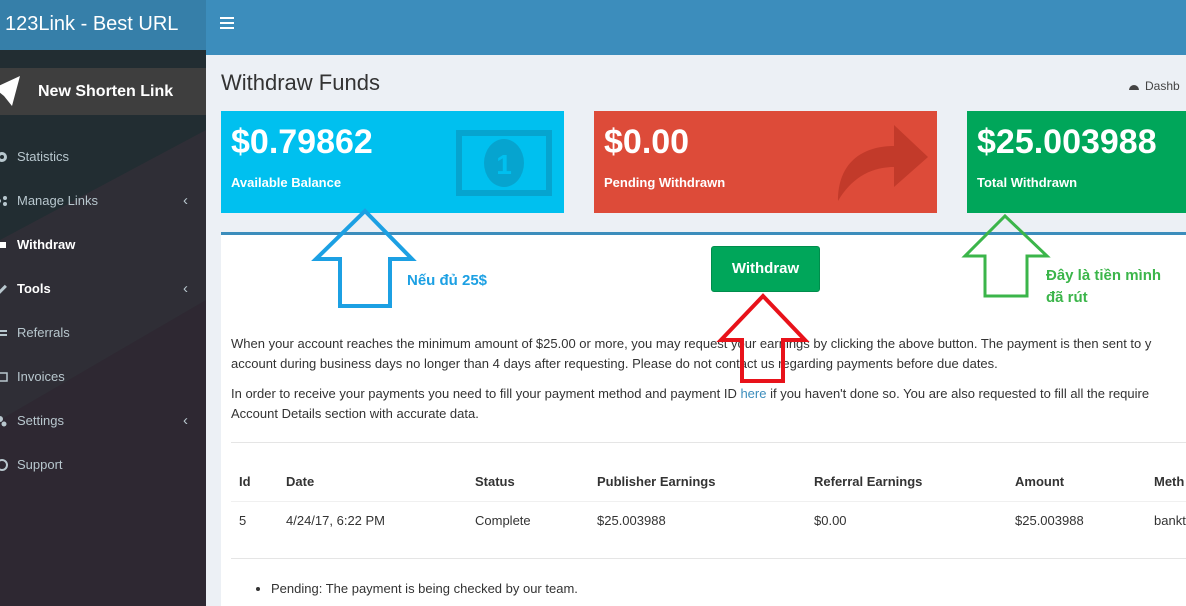 This screenshot has height=606, width=1186. I want to click on annotation-note-blue: Nếu đủ 25$, so click(447, 280).